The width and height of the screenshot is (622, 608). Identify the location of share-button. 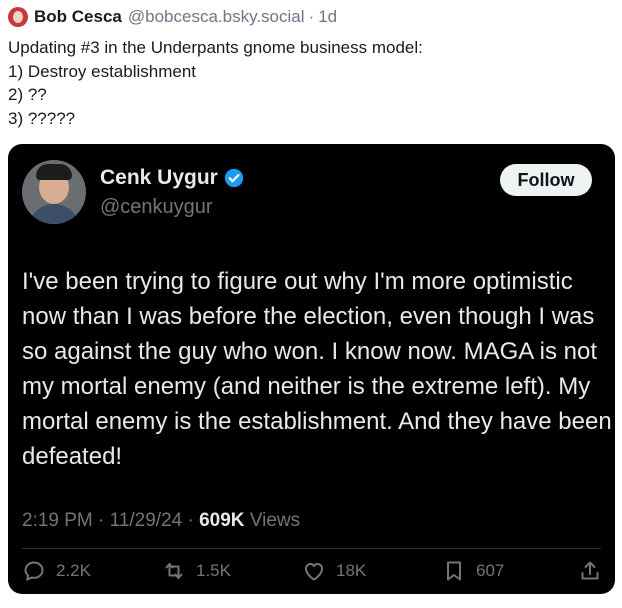
(595, 571).